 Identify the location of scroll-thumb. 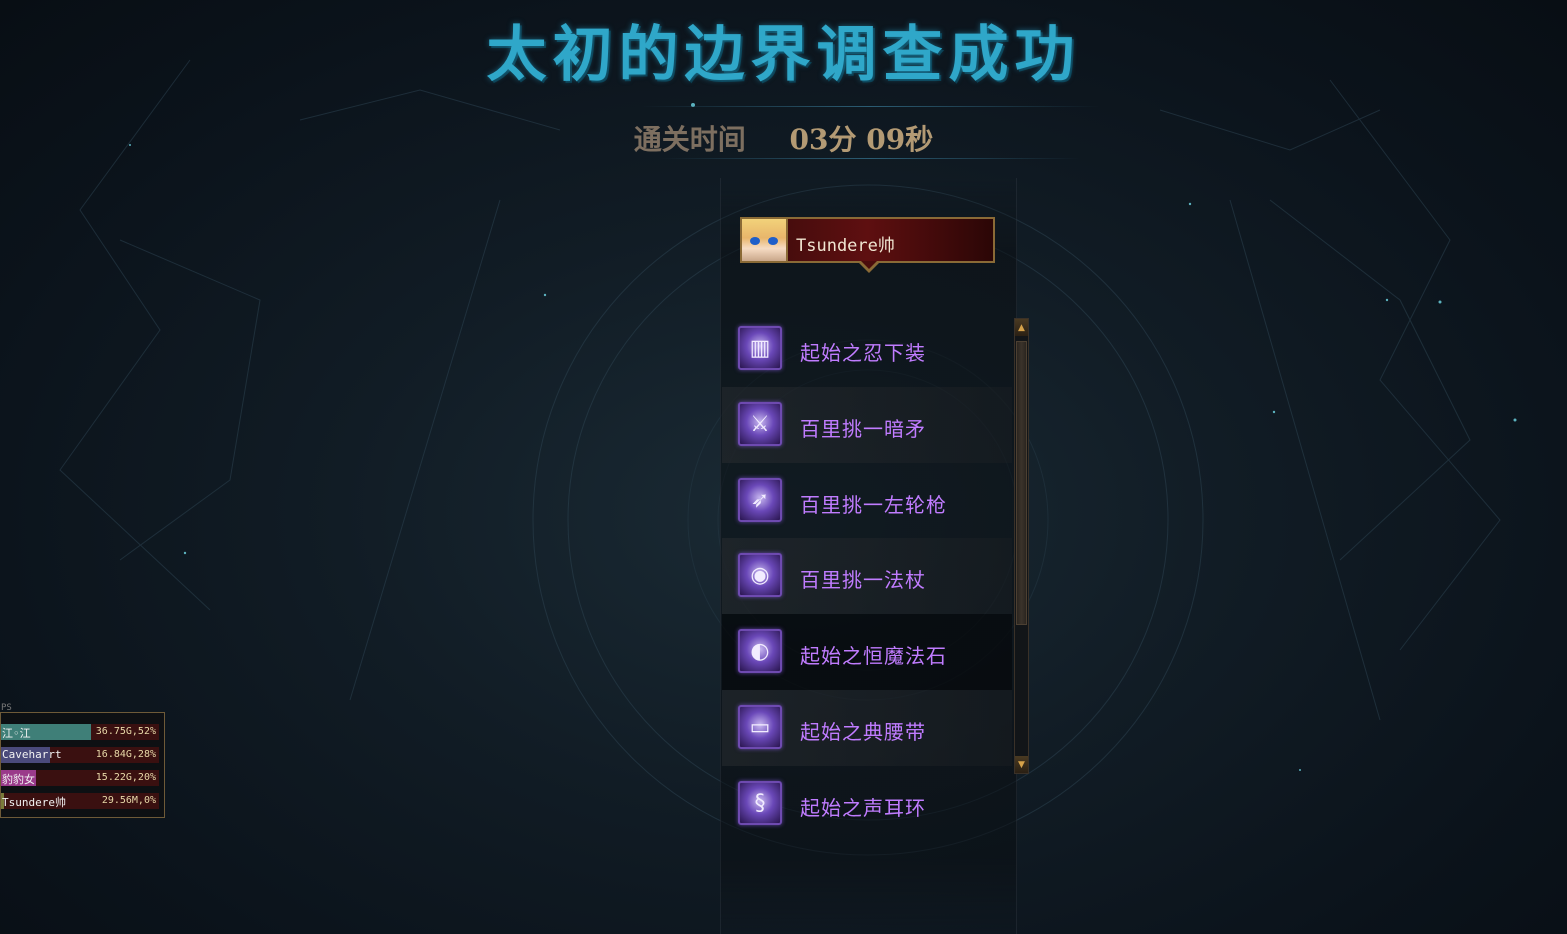
(1021, 483).